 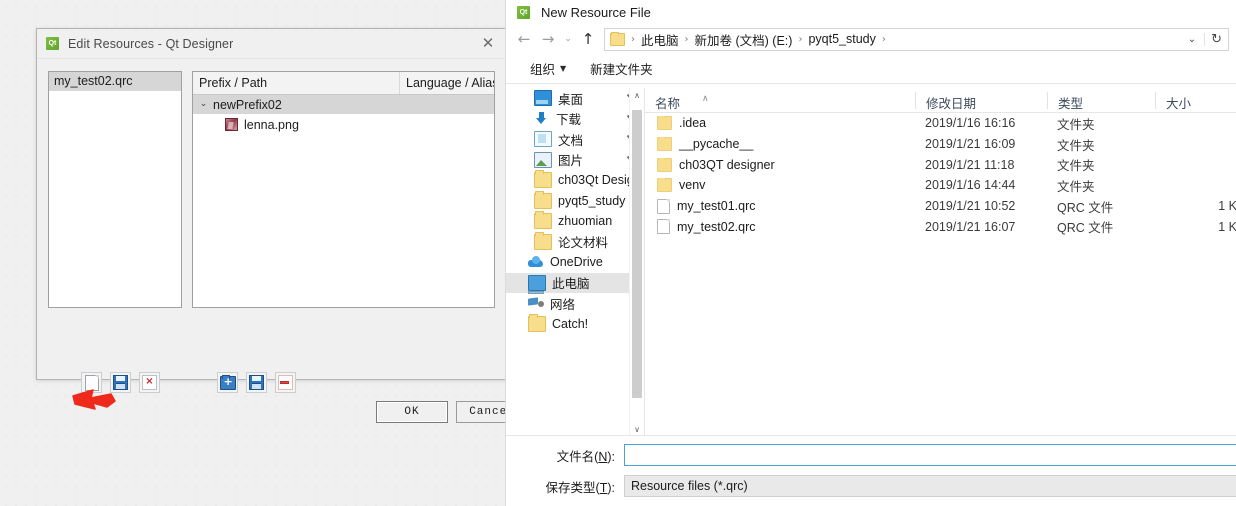 I want to click on sidebar-item-label: OneDrive, so click(x=576, y=262).